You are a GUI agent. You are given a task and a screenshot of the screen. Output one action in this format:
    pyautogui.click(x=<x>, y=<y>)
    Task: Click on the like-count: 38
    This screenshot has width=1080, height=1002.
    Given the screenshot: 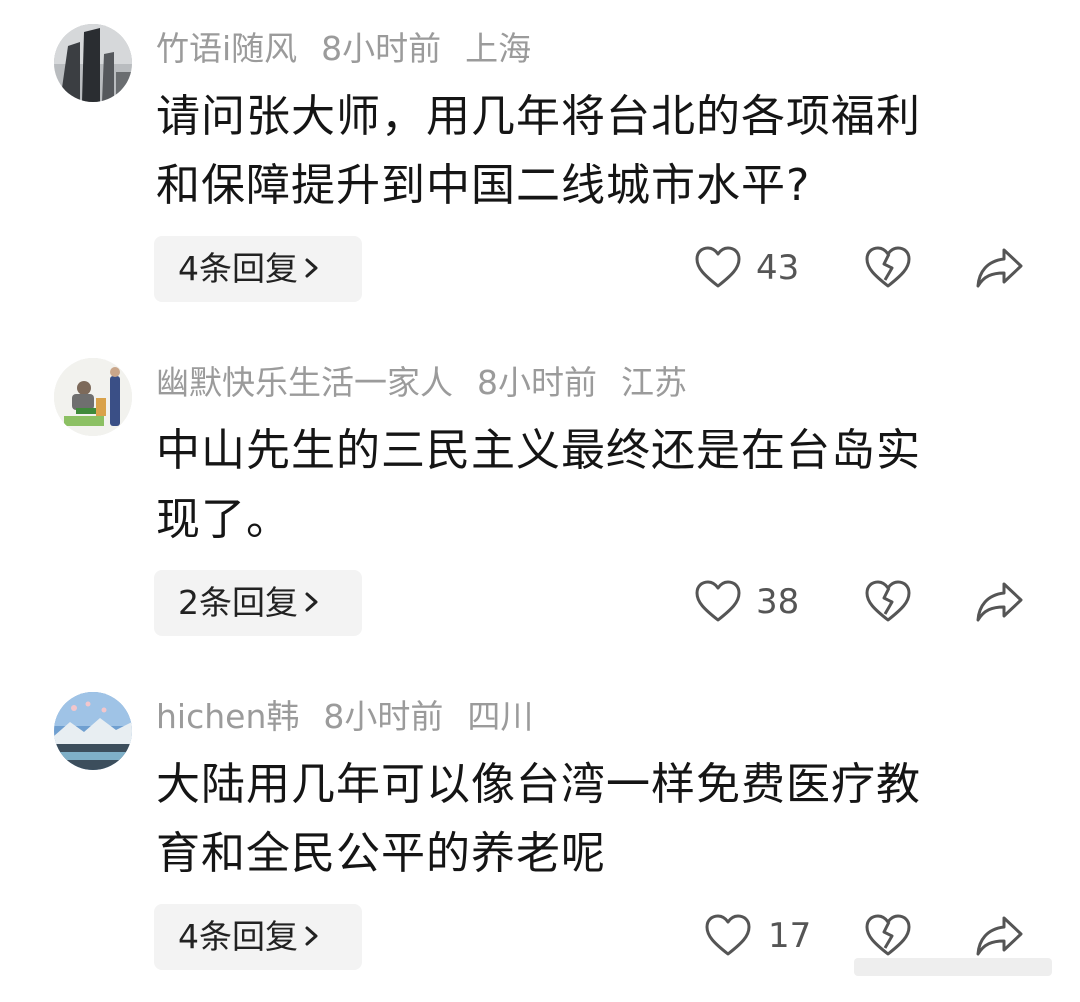 What is the action you would take?
    pyautogui.click(x=778, y=602)
    